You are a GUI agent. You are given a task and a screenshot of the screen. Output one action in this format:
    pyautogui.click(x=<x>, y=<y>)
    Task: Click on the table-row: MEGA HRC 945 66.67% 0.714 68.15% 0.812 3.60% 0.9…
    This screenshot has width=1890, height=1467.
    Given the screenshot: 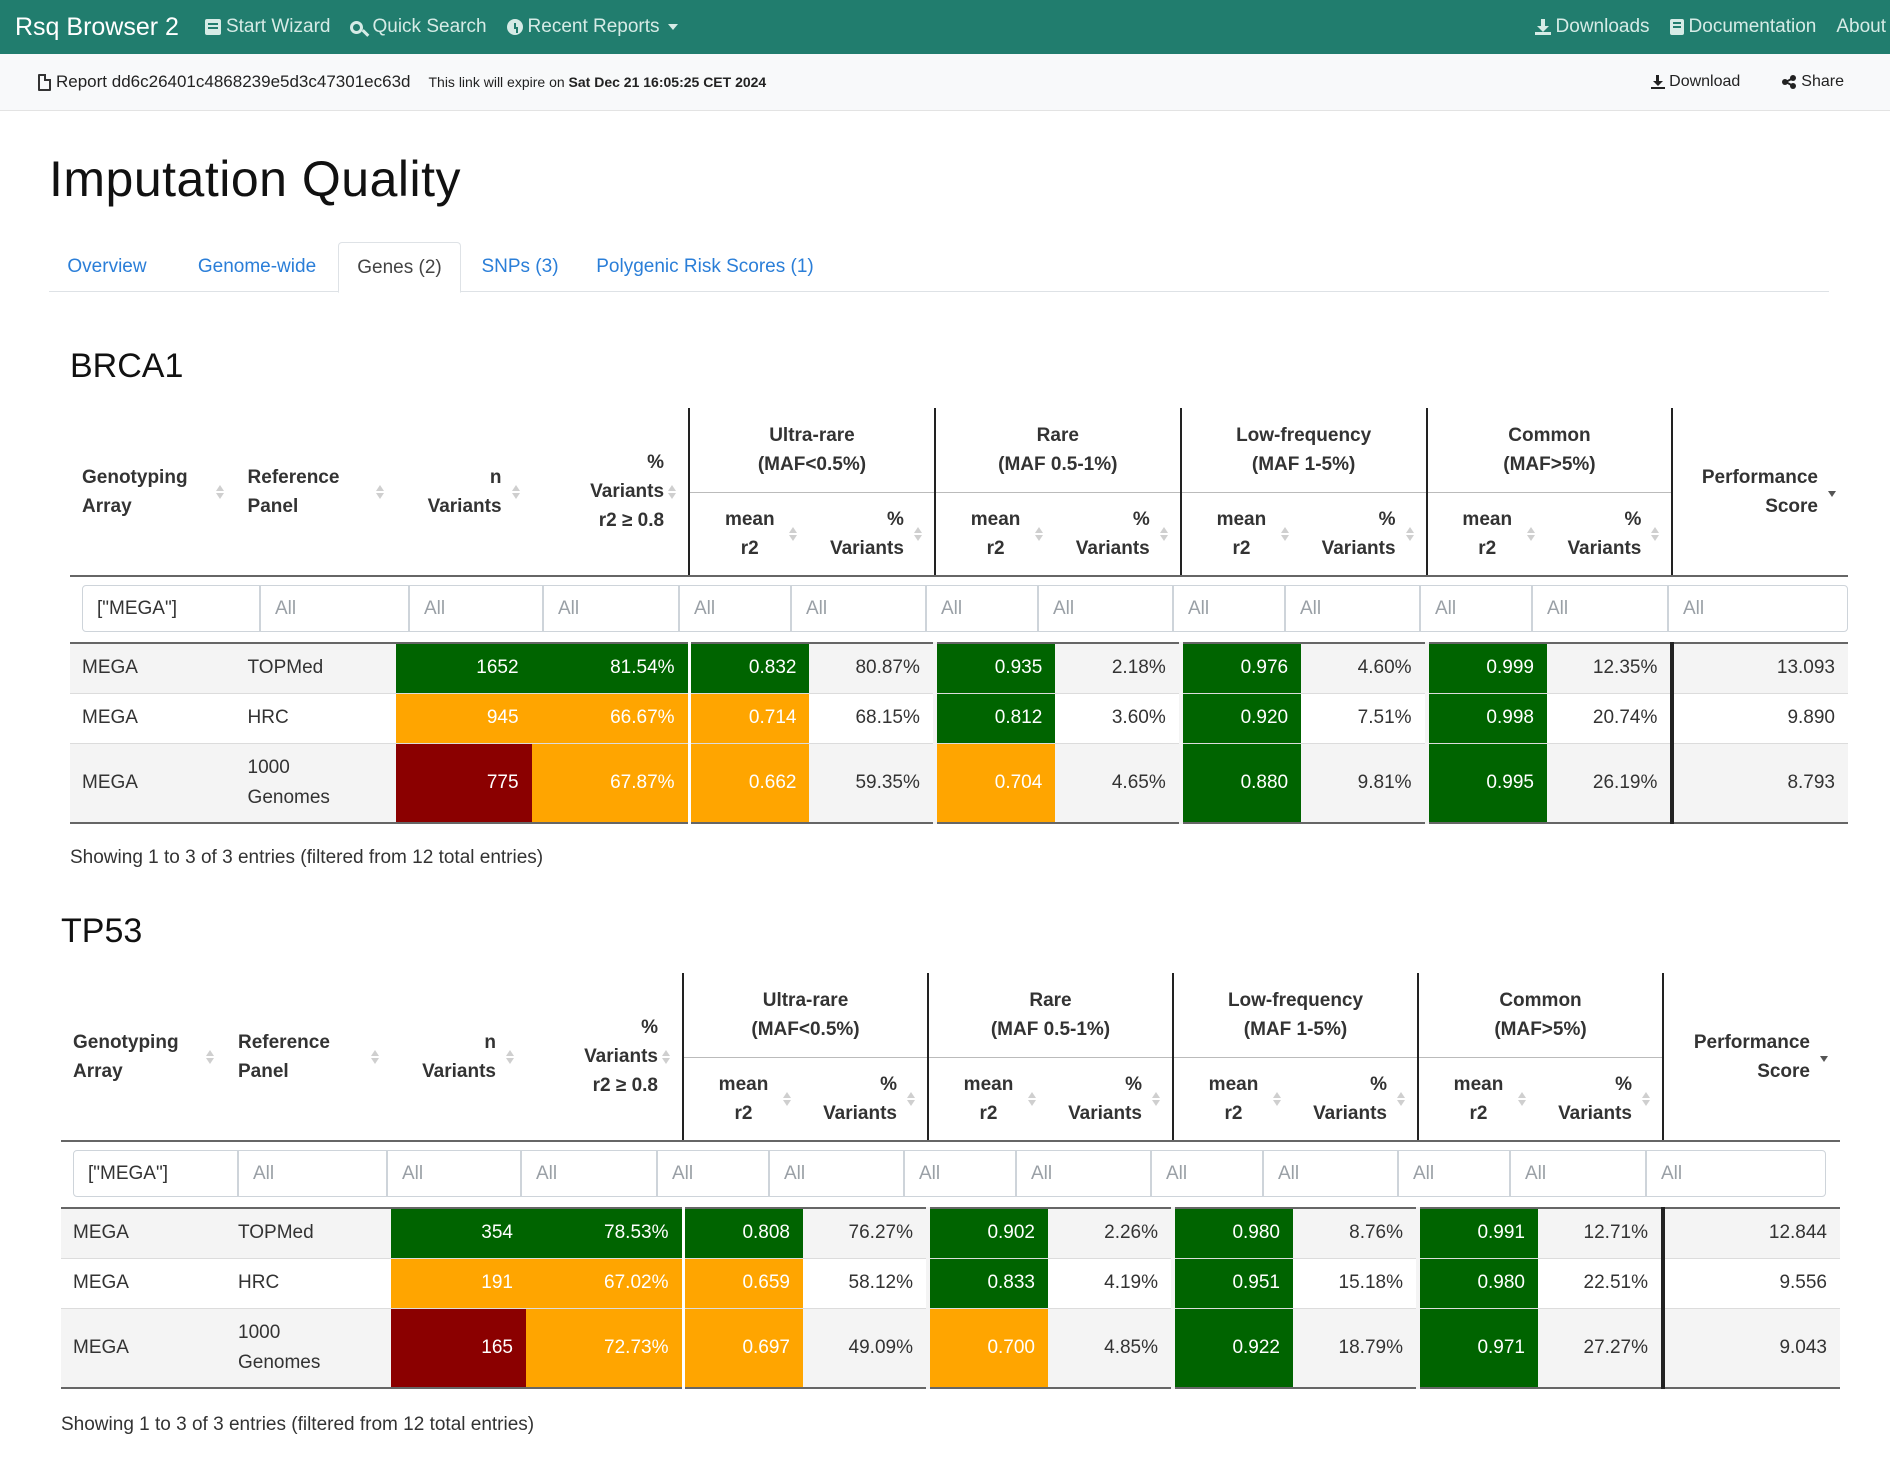 What is the action you would take?
    pyautogui.click(x=959, y=718)
    